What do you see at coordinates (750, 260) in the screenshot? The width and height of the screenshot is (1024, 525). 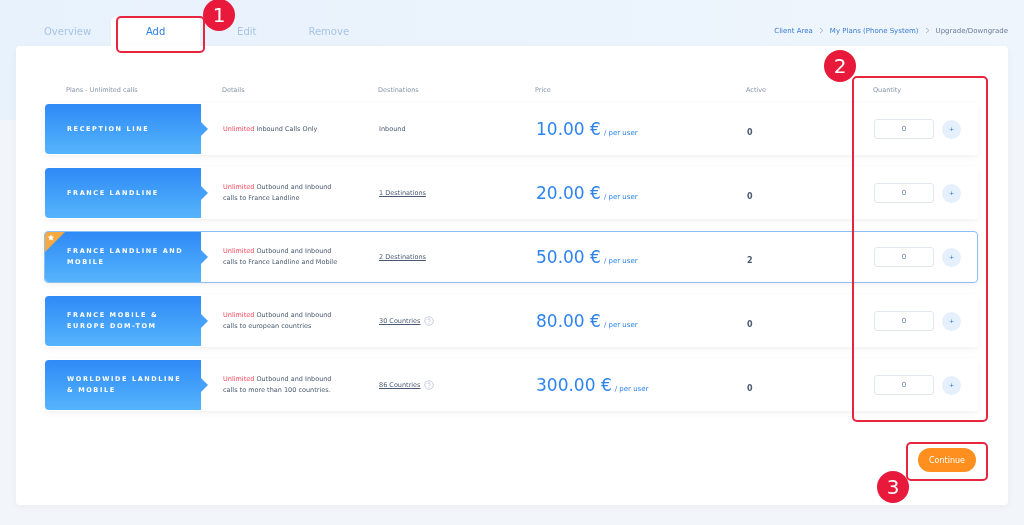 I see `active-count: 2` at bounding box center [750, 260].